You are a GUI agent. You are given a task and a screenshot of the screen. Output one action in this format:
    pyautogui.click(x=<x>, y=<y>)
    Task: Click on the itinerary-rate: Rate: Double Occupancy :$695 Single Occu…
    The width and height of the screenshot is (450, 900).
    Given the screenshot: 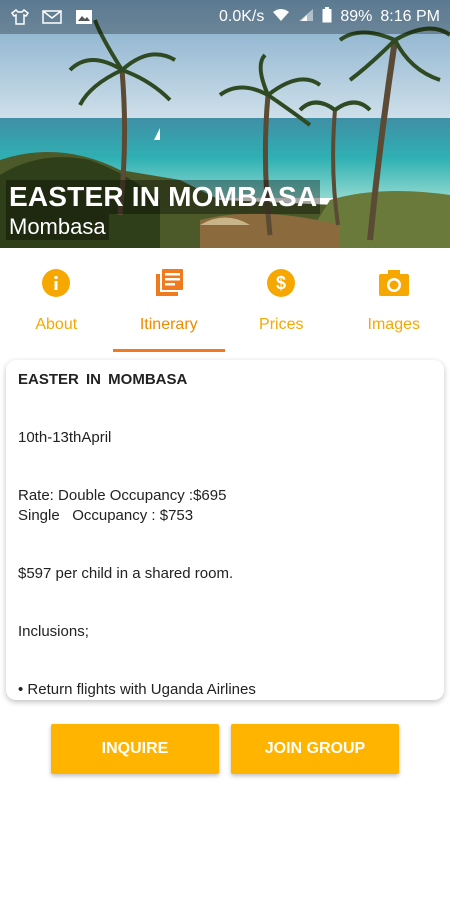 What is the action you would take?
    pyautogui.click(x=122, y=505)
    